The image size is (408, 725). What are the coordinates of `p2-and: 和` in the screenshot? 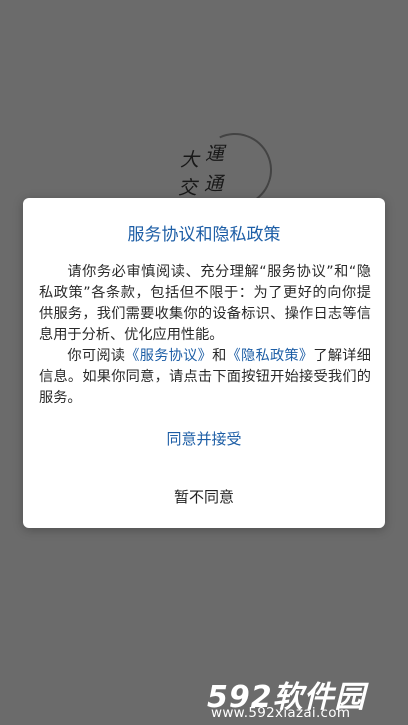 It's located at (219, 356).